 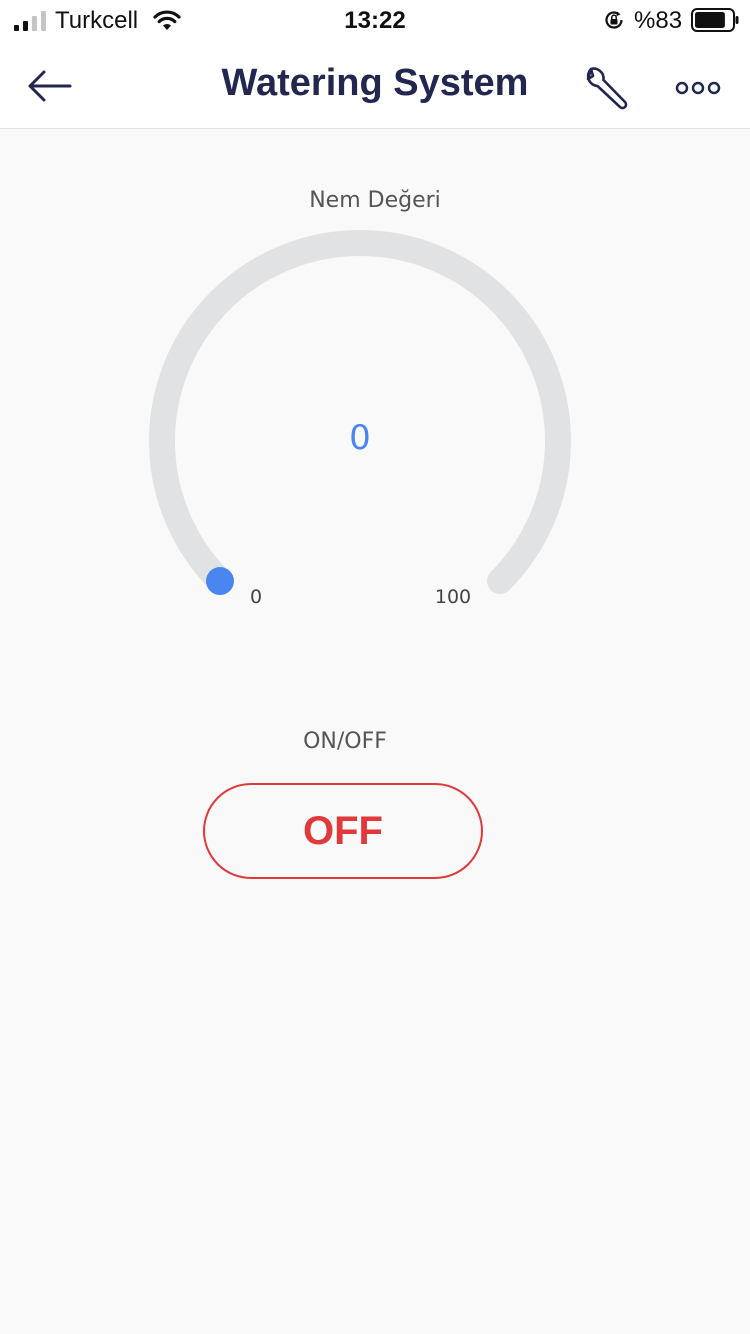 I want to click on gauge-min-label: 0, so click(x=256, y=597).